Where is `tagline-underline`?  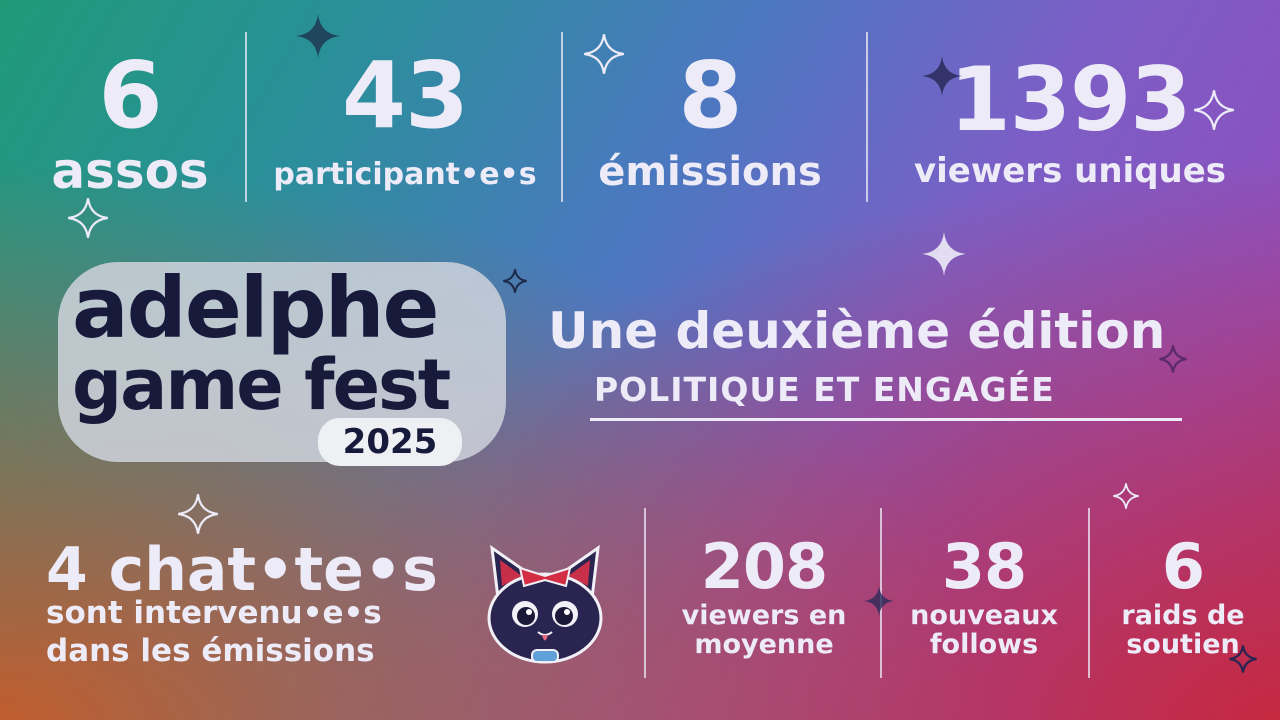 tagline-underline is located at coordinates (886, 419).